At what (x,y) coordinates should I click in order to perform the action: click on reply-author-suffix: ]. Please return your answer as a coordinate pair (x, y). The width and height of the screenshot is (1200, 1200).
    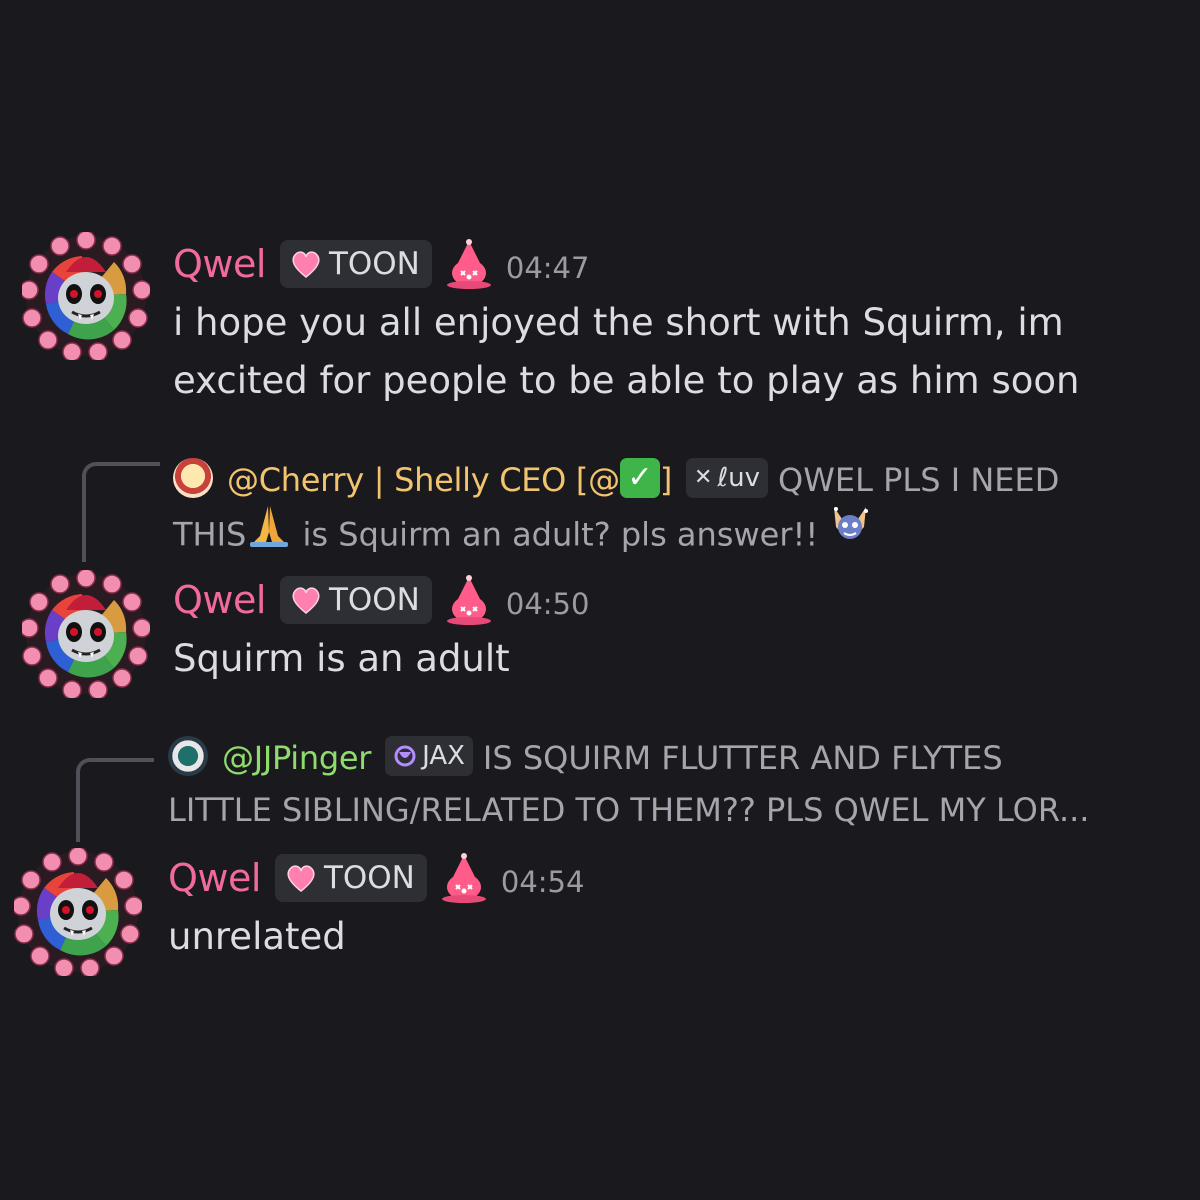
    Looking at the image, I should click on (665, 480).